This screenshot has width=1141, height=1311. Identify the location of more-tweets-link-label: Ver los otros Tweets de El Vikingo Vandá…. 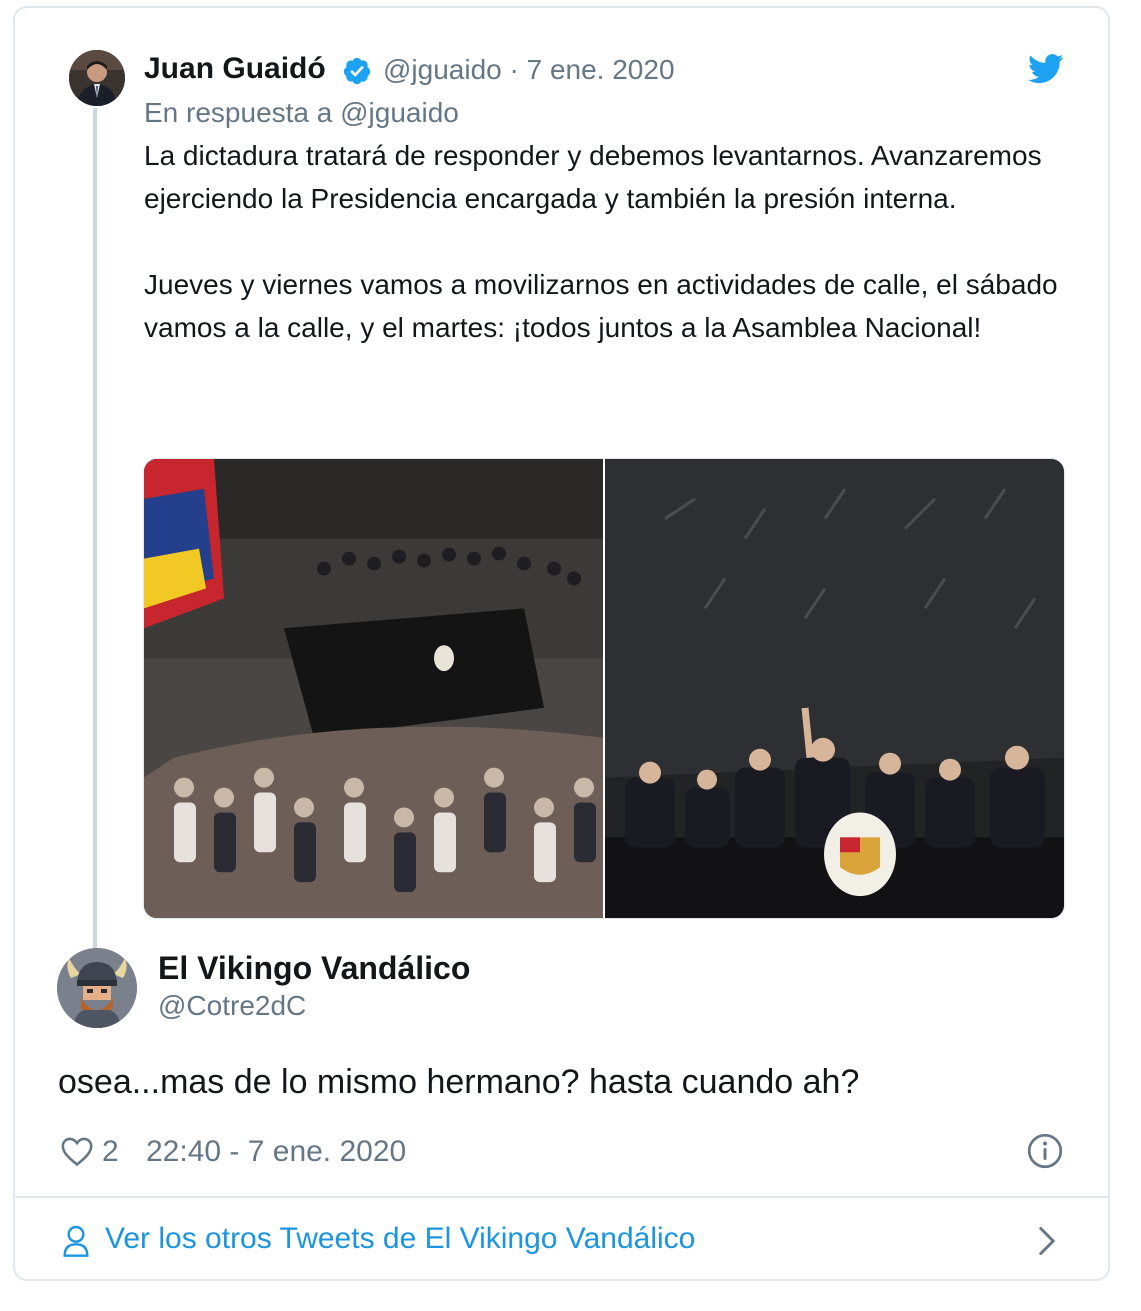
(400, 1239).